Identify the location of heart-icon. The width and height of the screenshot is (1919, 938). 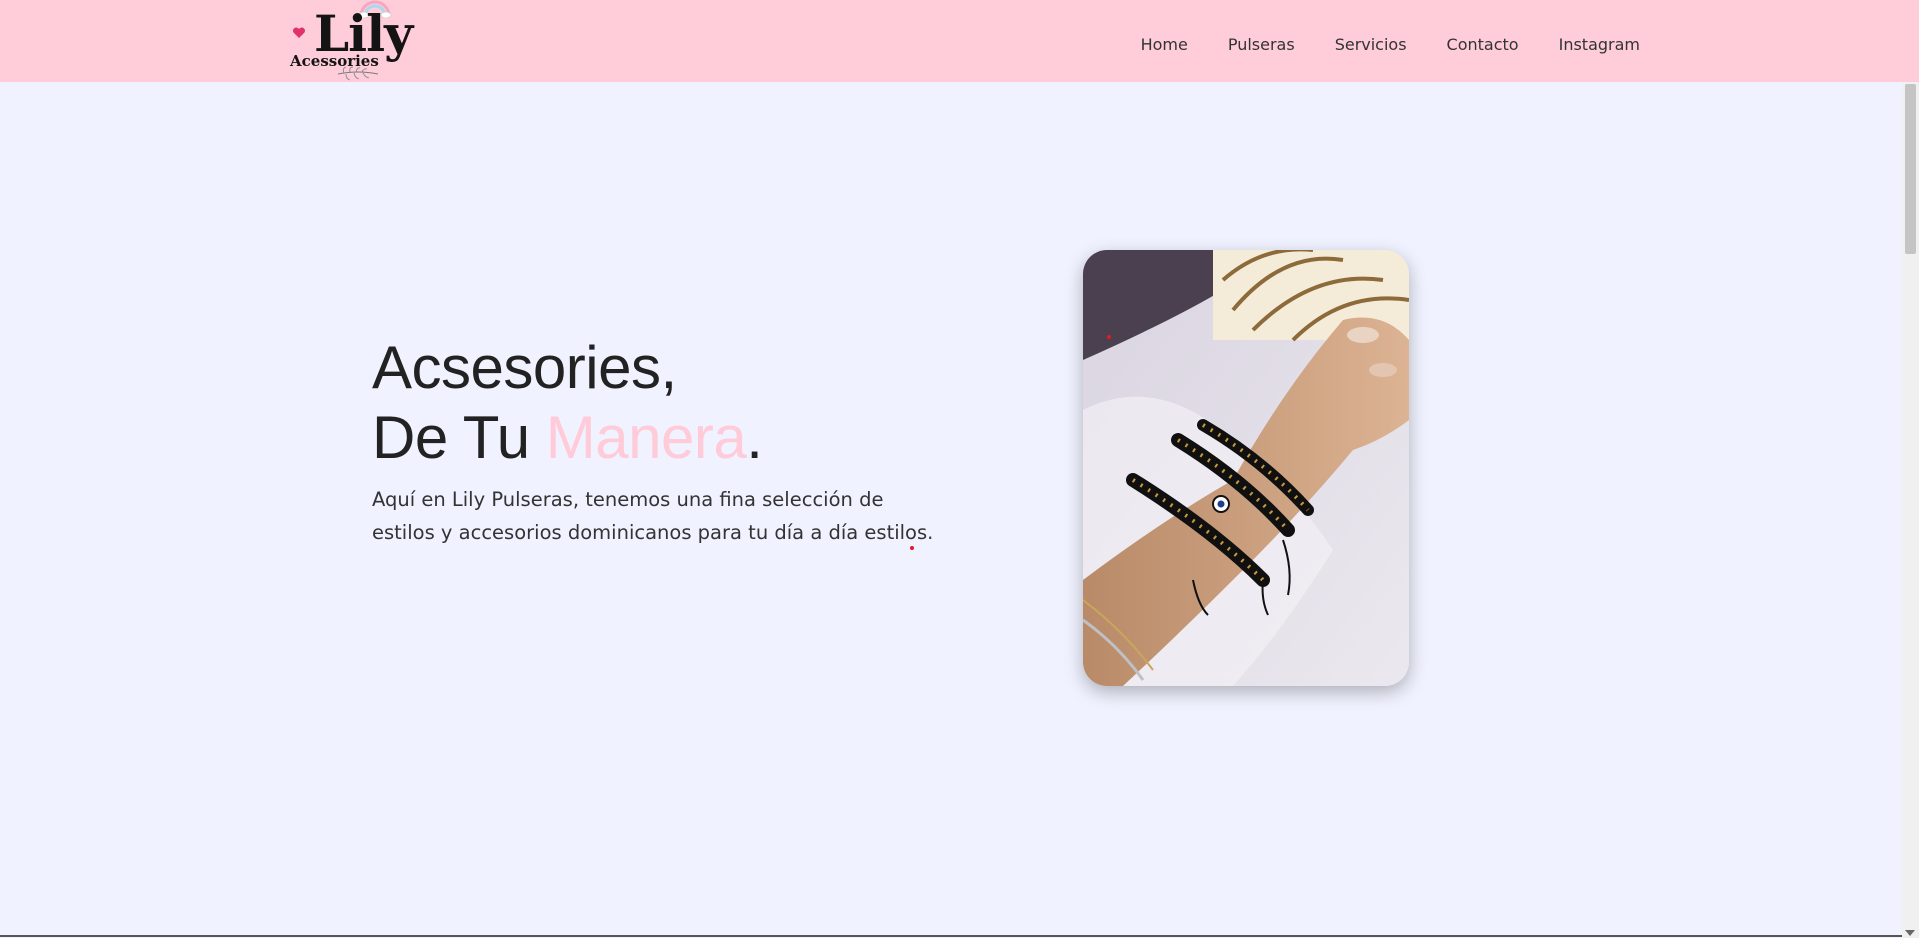
(299, 32).